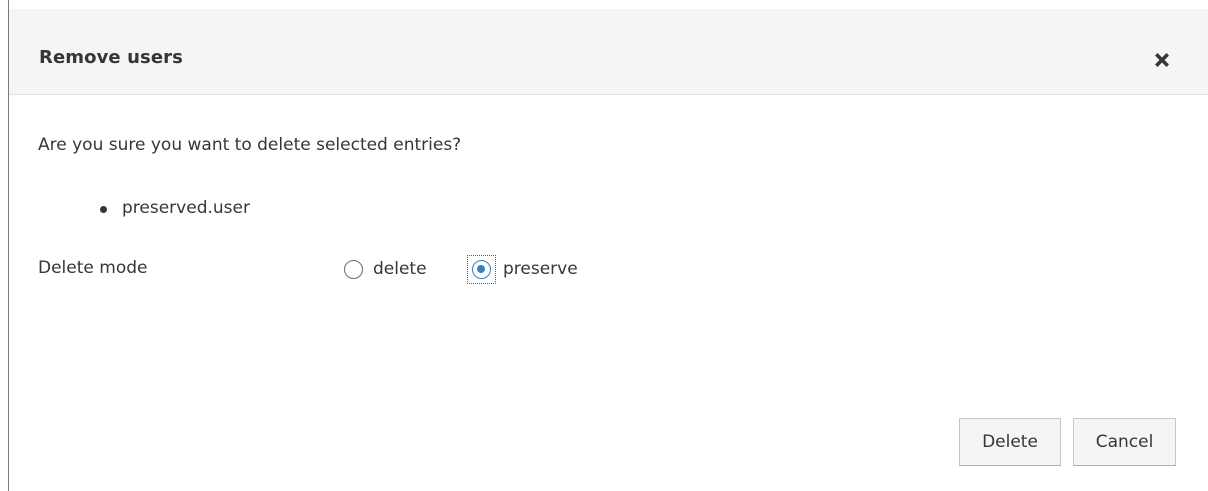 Image resolution: width=1208 pixels, height=491 pixels. I want to click on focus-ring, so click(481, 269).